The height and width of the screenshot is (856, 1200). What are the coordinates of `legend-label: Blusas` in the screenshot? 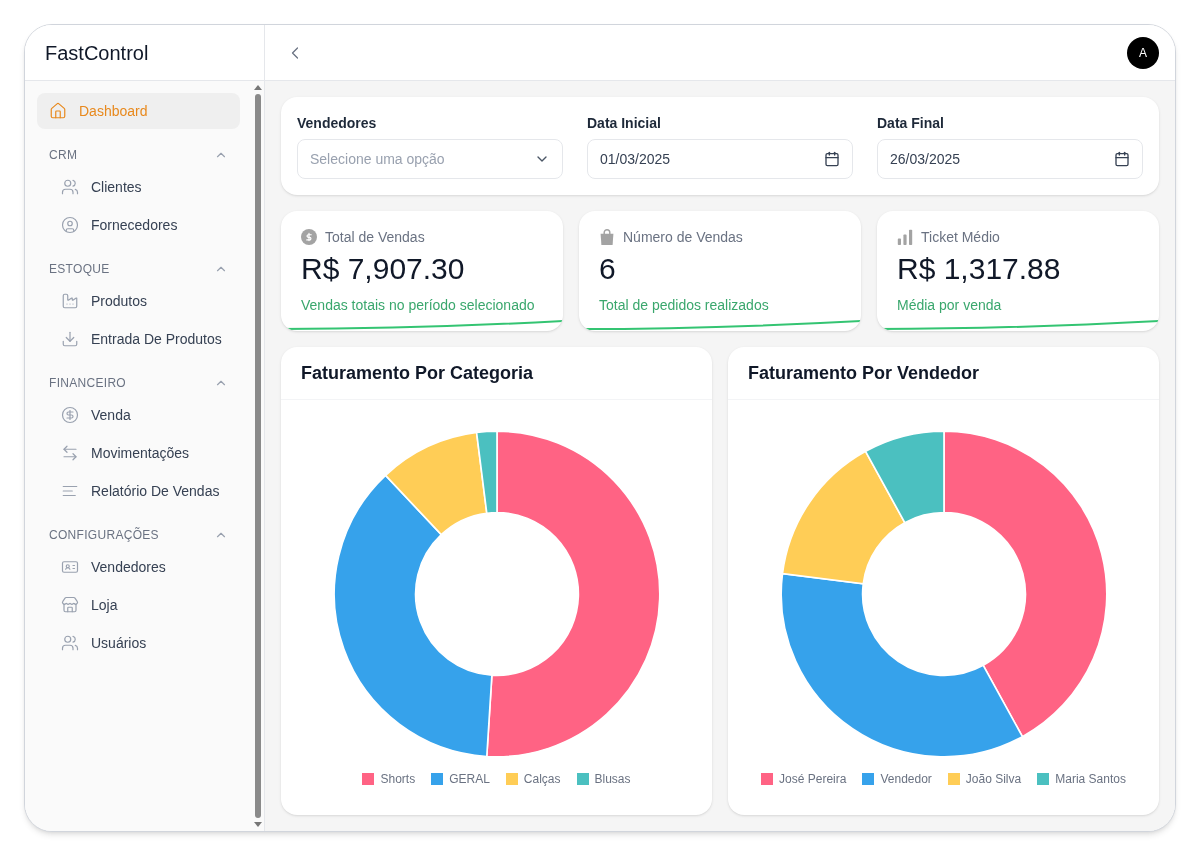 It's located at (612, 778).